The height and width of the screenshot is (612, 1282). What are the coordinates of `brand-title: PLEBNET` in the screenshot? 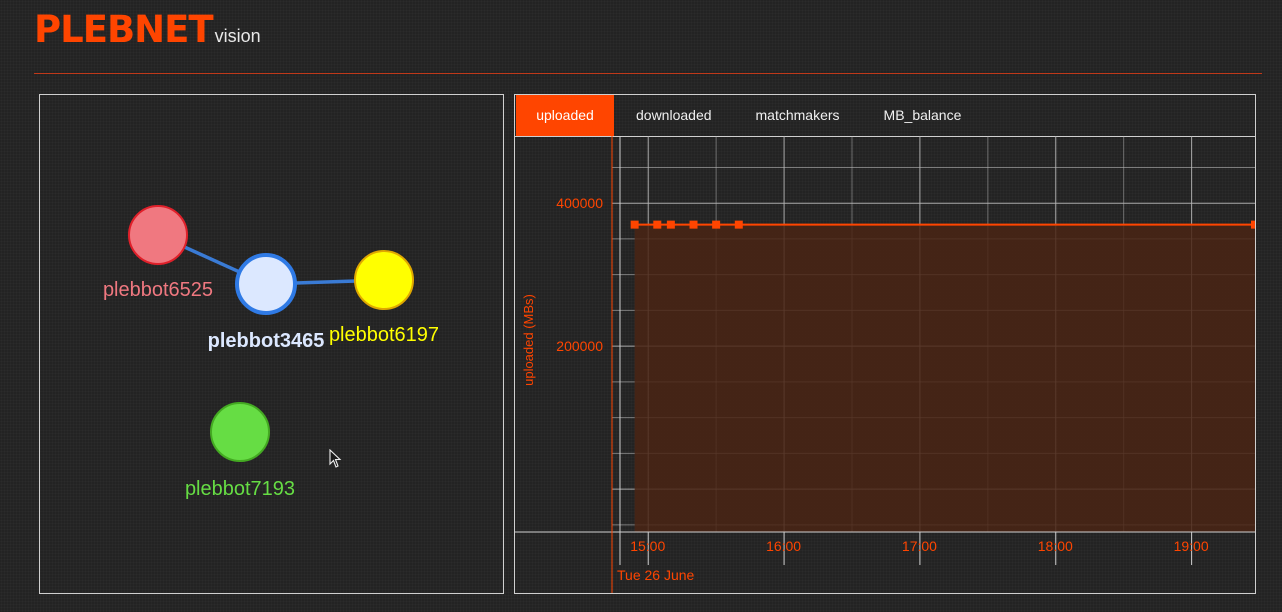 It's located at (124, 29).